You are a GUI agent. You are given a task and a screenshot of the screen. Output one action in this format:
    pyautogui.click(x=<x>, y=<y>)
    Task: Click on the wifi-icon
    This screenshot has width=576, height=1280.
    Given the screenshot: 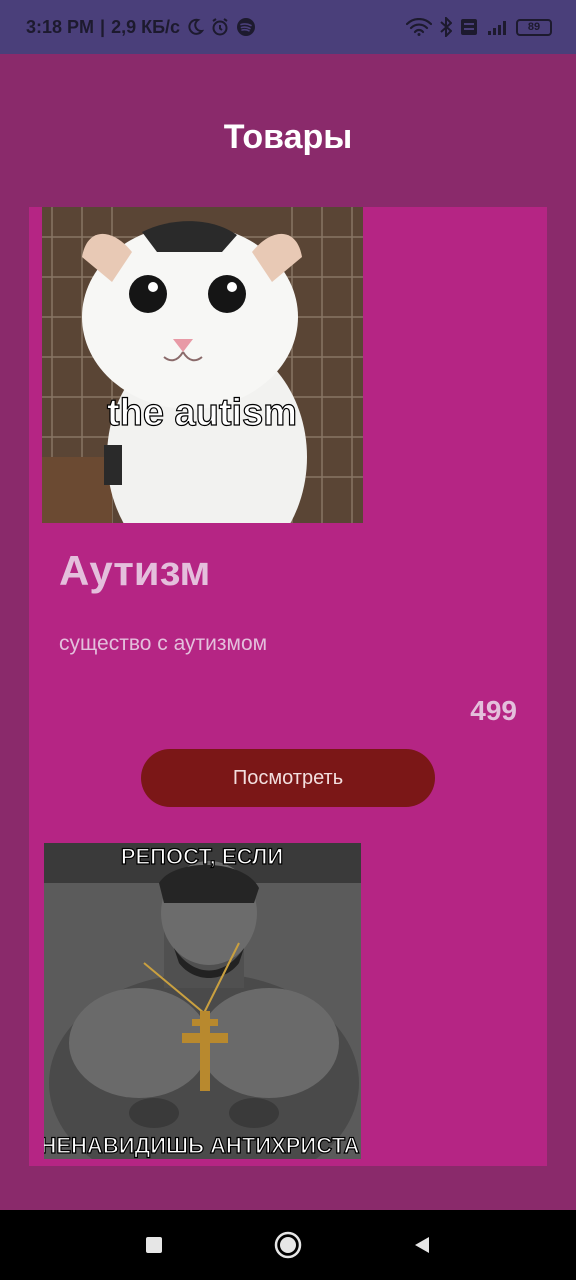 What is the action you would take?
    pyautogui.click(x=419, y=27)
    